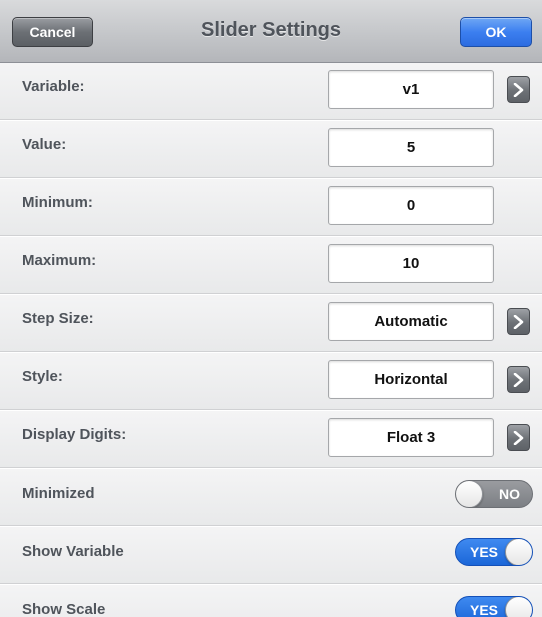 The image size is (542, 617). What do you see at coordinates (271, 382) in the screenshot?
I see `row-style: Style: Horizontal` at bounding box center [271, 382].